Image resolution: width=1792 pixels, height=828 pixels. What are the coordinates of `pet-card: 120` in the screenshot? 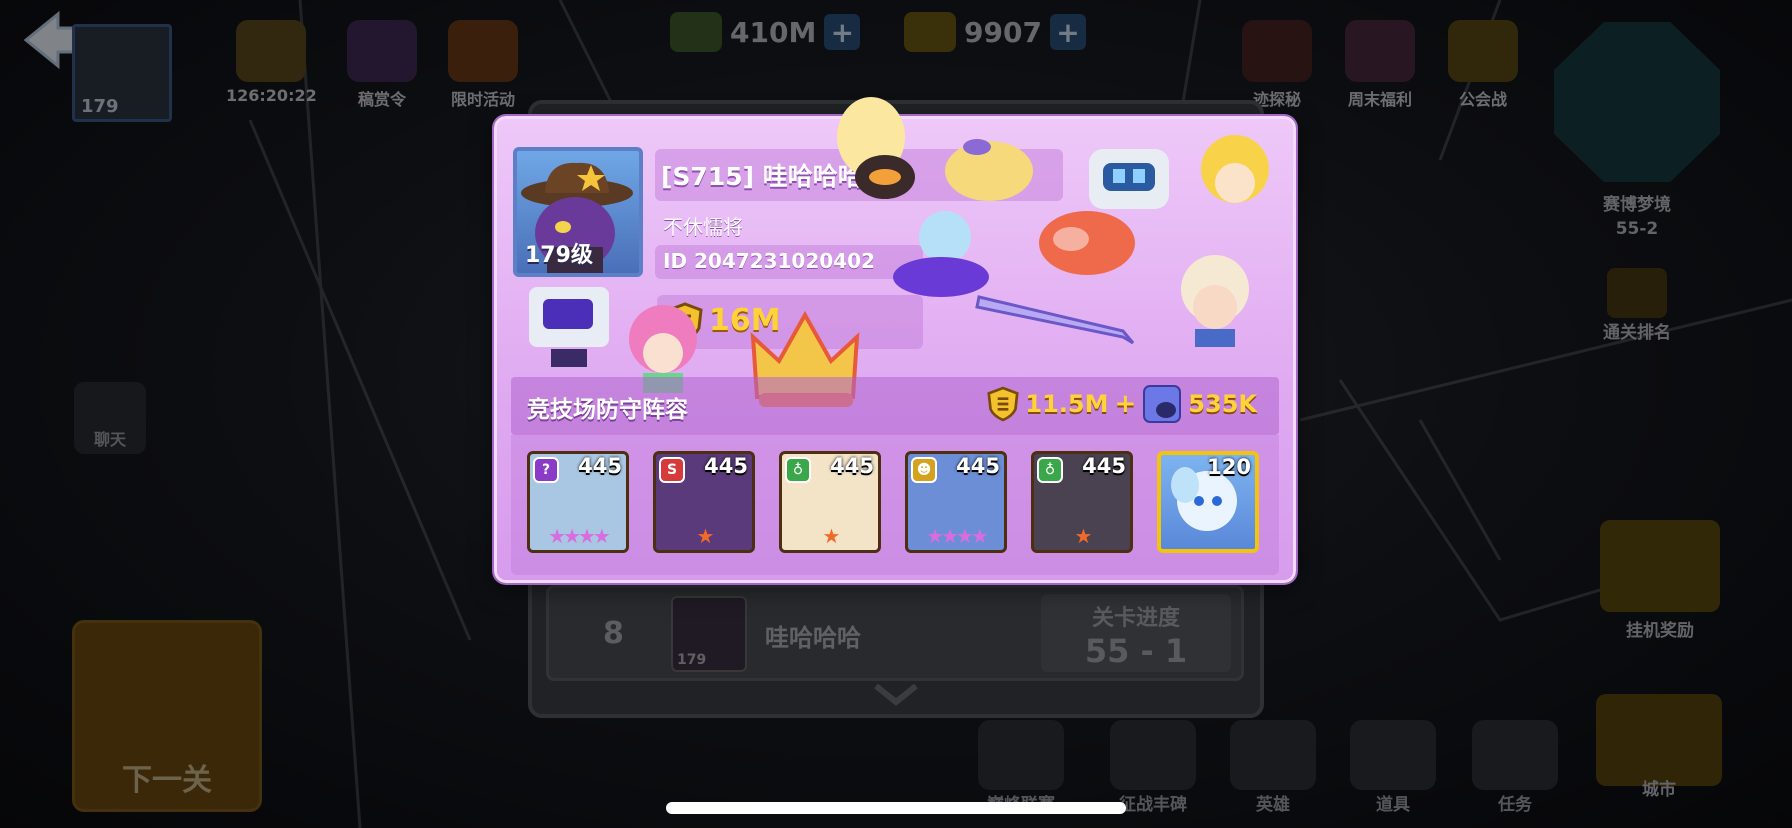 It's located at (1208, 502).